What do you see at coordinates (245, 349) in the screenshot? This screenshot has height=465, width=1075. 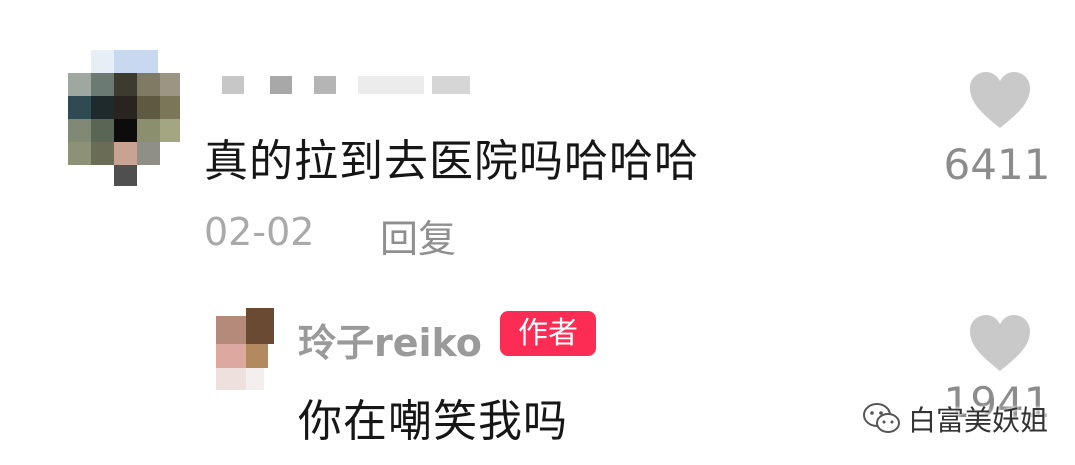 I see `author-avatar` at bounding box center [245, 349].